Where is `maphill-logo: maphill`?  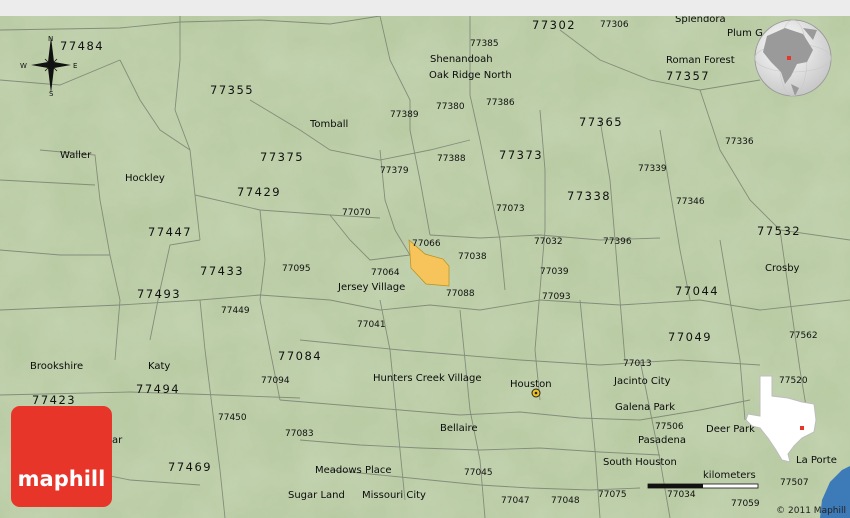 maphill-logo: maphill is located at coordinates (61, 456).